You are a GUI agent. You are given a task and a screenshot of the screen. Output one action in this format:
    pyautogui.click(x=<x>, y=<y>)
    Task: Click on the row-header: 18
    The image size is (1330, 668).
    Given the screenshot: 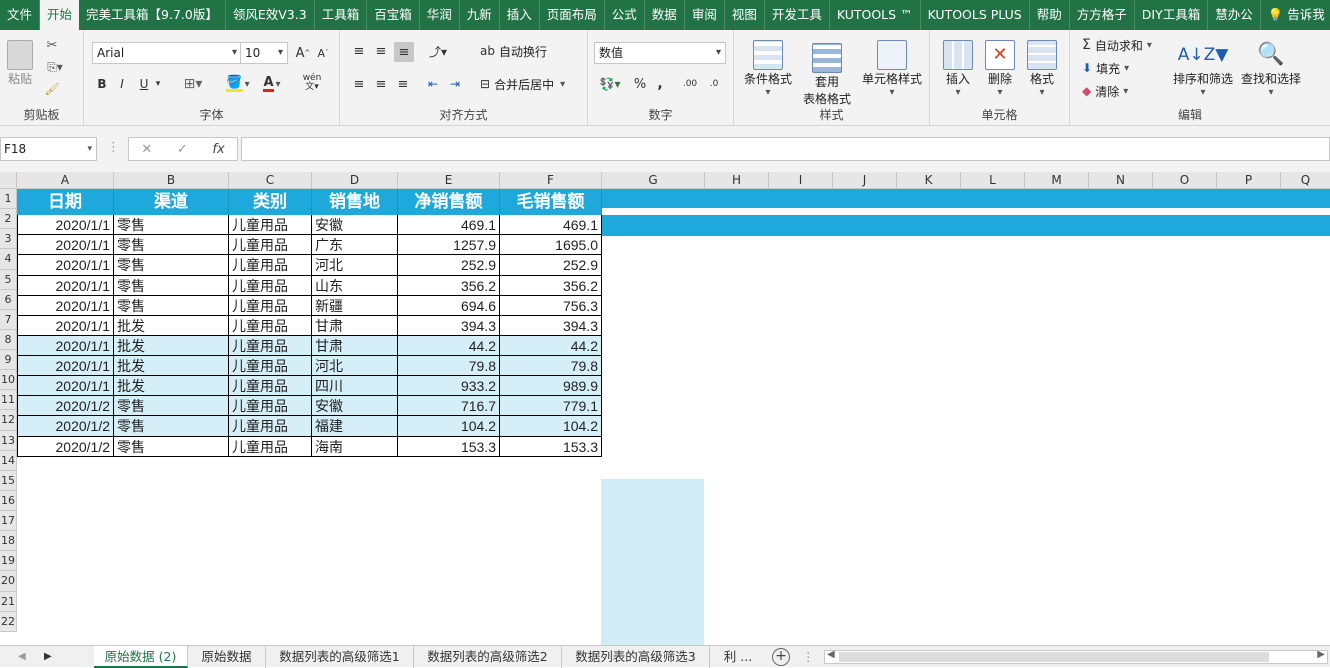 What is the action you would take?
    pyautogui.click(x=8, y=541)
    